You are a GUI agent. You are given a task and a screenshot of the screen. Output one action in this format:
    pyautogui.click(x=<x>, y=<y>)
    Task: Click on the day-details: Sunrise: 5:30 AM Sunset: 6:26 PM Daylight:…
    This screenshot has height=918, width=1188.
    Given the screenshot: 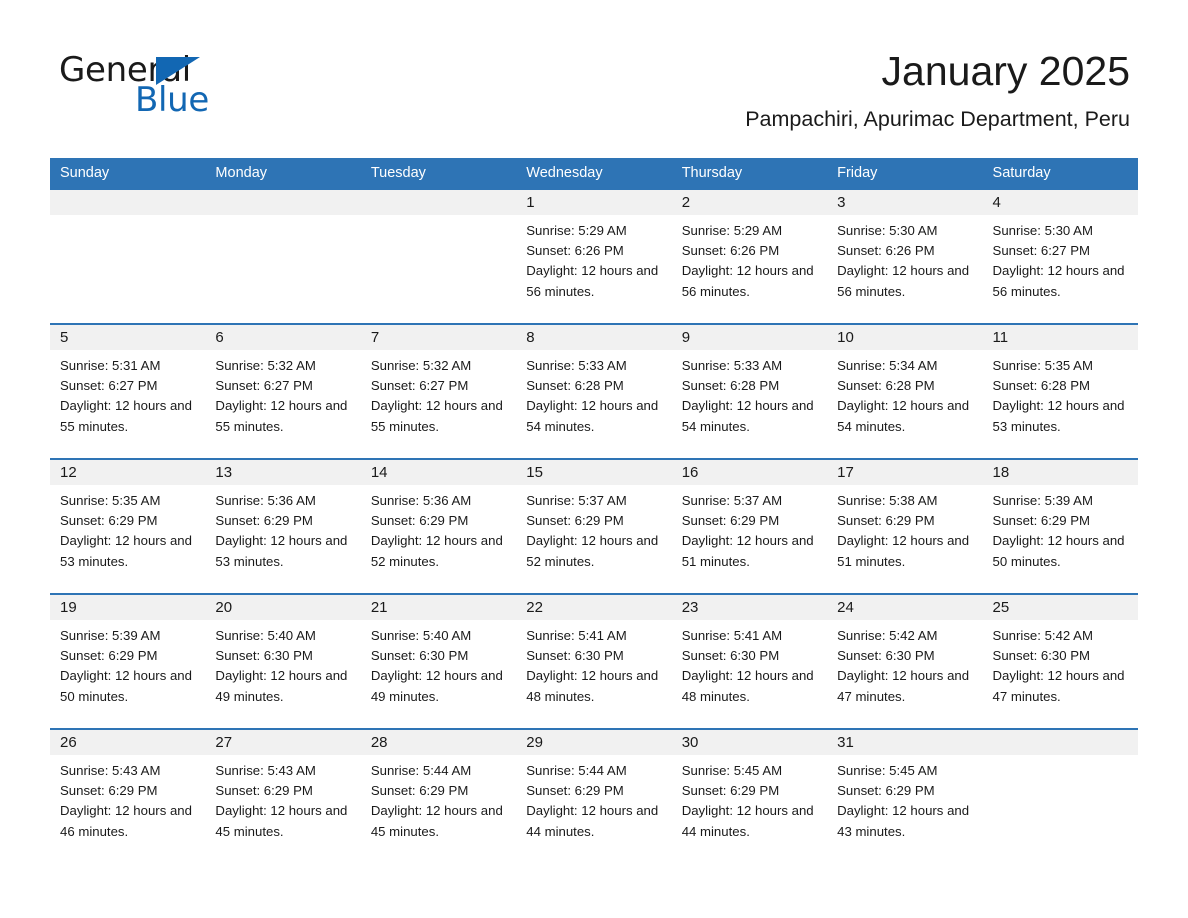 What is the action you would take?
    pyautogui.click(x=904, y=258)
    